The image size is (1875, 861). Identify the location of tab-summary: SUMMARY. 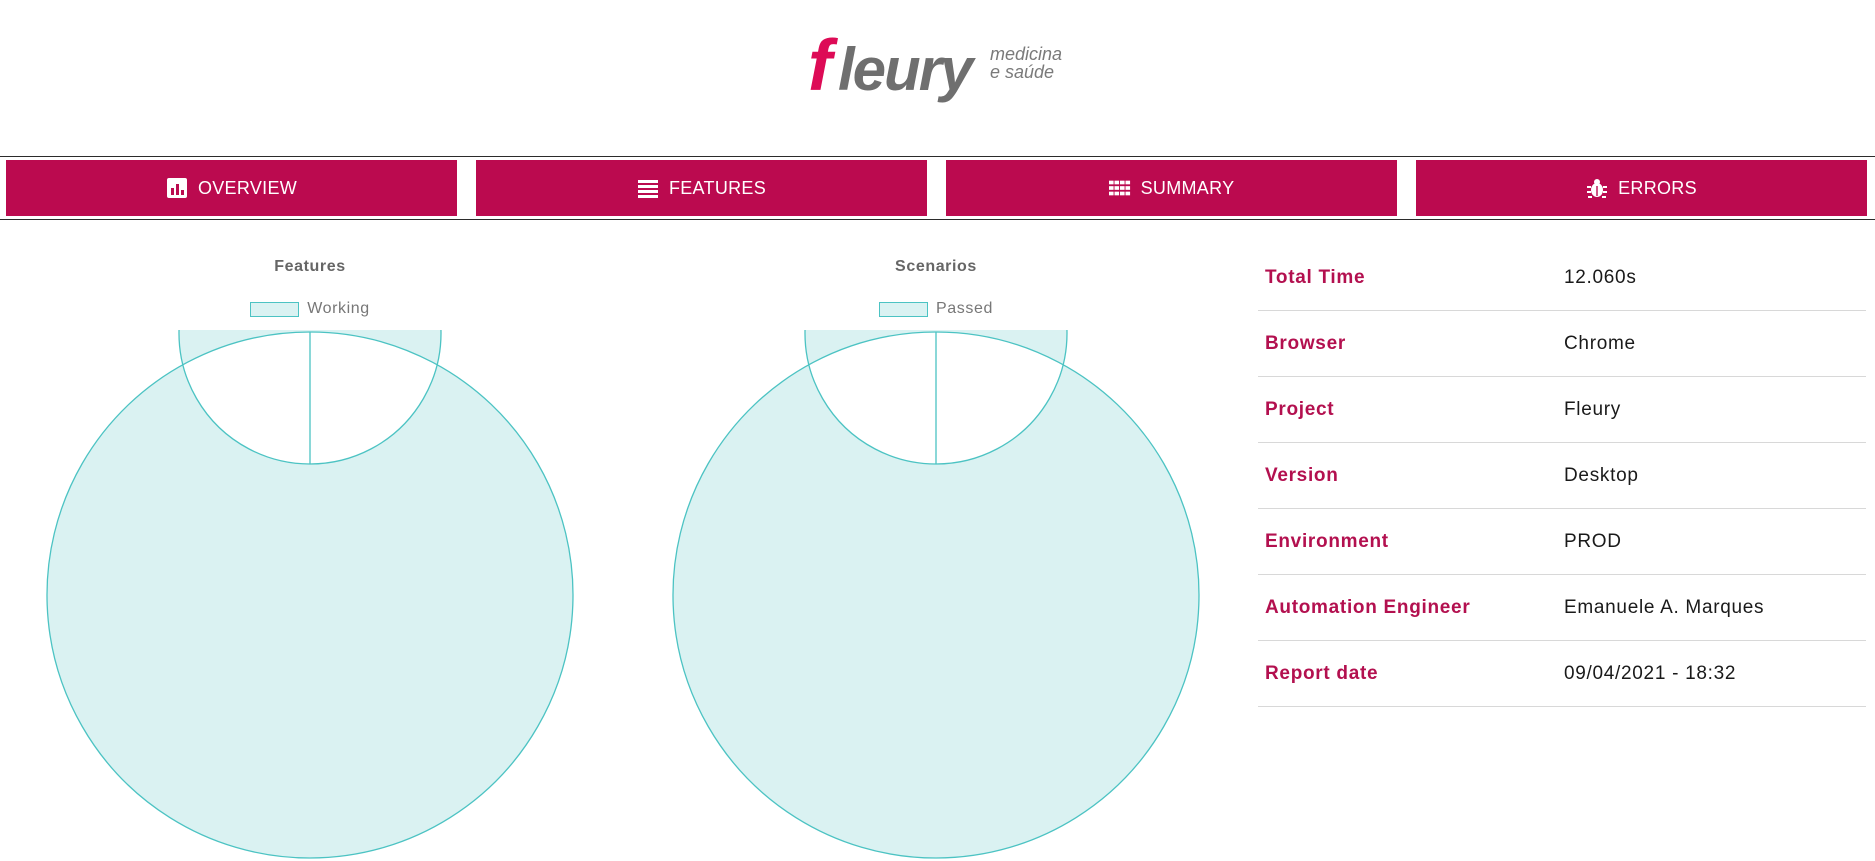
(1171, 188).